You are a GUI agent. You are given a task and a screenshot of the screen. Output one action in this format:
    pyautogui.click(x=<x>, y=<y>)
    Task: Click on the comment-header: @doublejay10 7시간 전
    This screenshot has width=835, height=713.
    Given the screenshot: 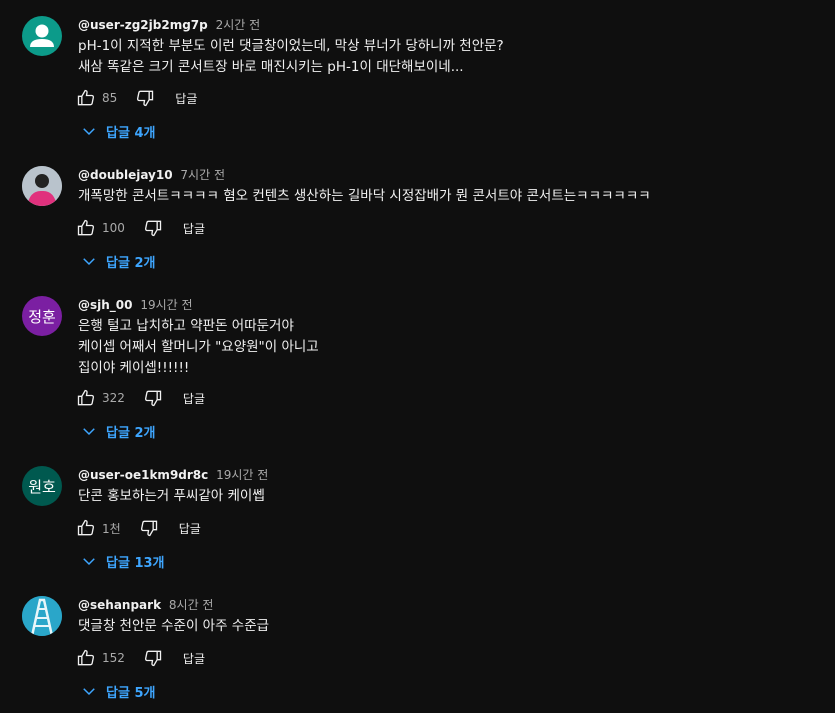 What is the action you would take?
    pyautogui.click(x=151, y=174)
    